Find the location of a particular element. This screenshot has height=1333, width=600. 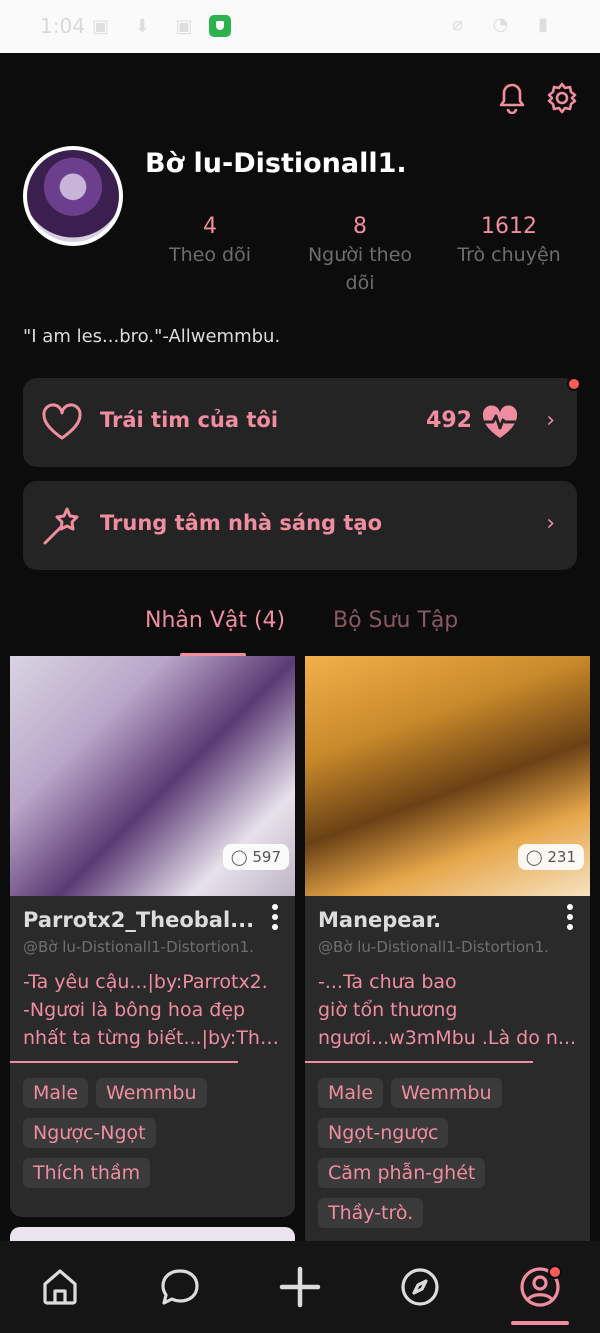

creator-center-row: Trung tâm nhà sáng tạo › is located at coordinates (300, 525).